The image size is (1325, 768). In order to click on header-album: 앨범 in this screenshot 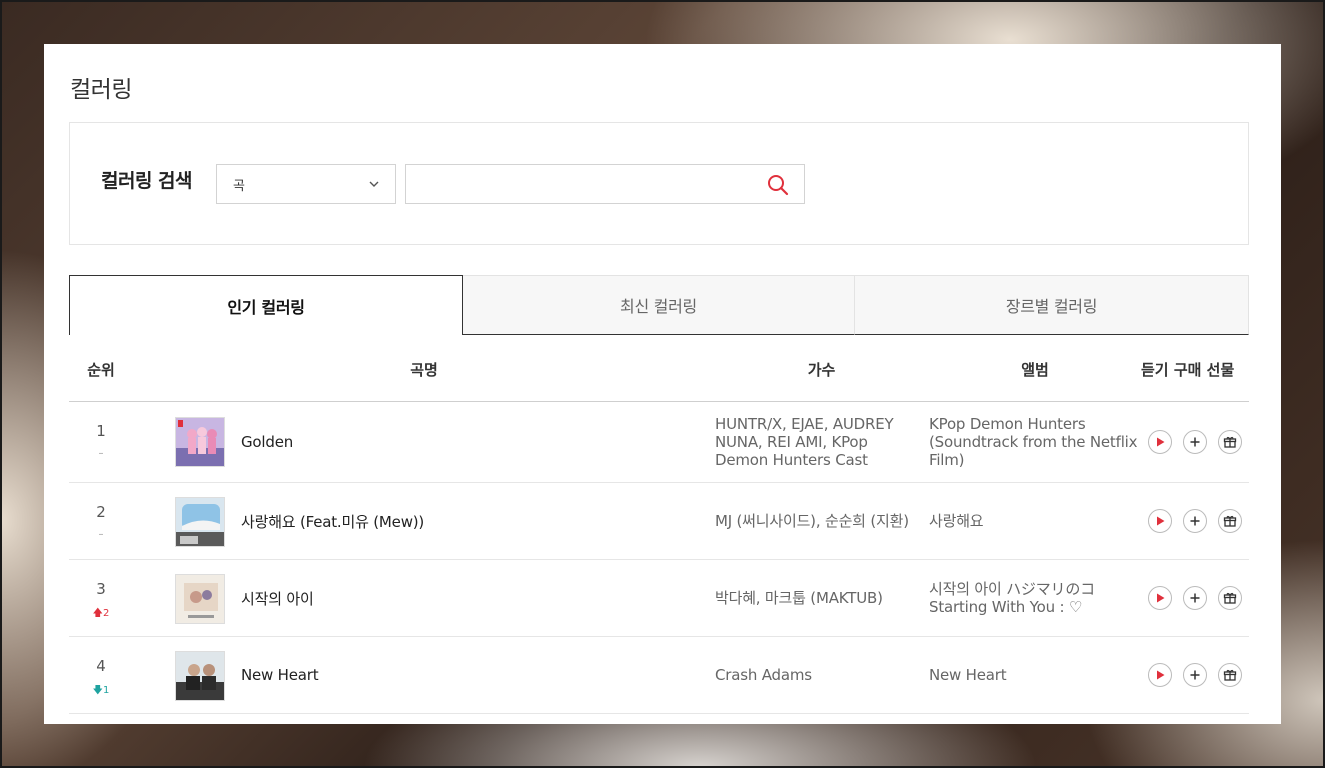, I will do `click(1035, 370)`.